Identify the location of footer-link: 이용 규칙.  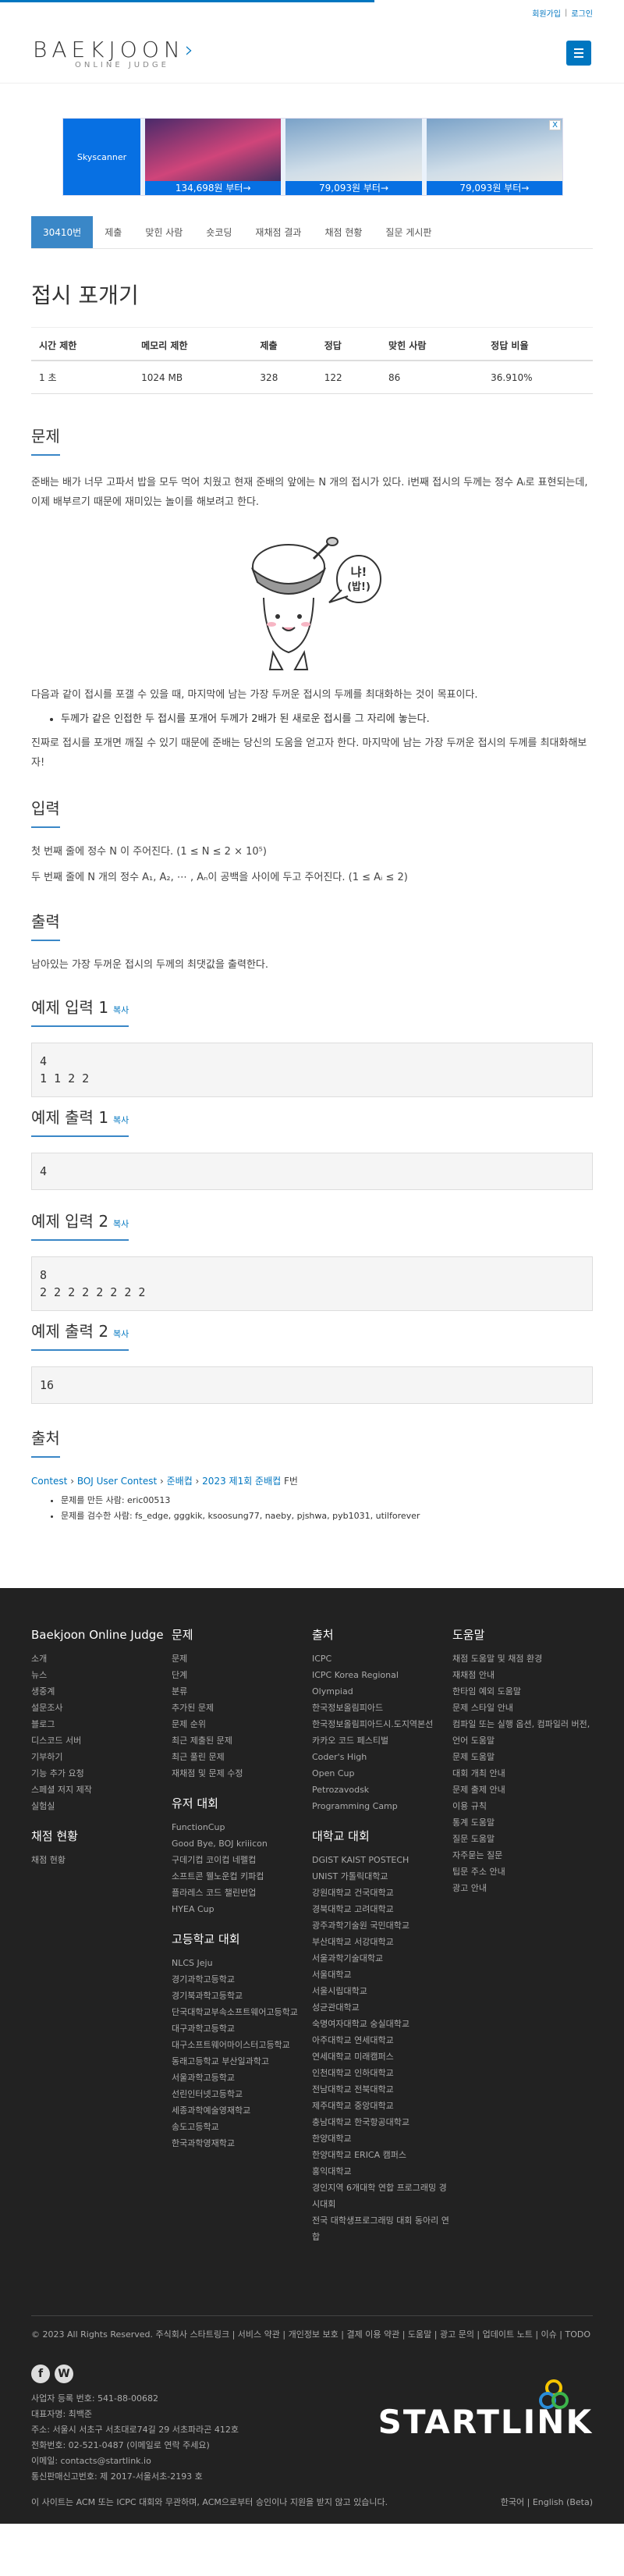
(522, 1806).